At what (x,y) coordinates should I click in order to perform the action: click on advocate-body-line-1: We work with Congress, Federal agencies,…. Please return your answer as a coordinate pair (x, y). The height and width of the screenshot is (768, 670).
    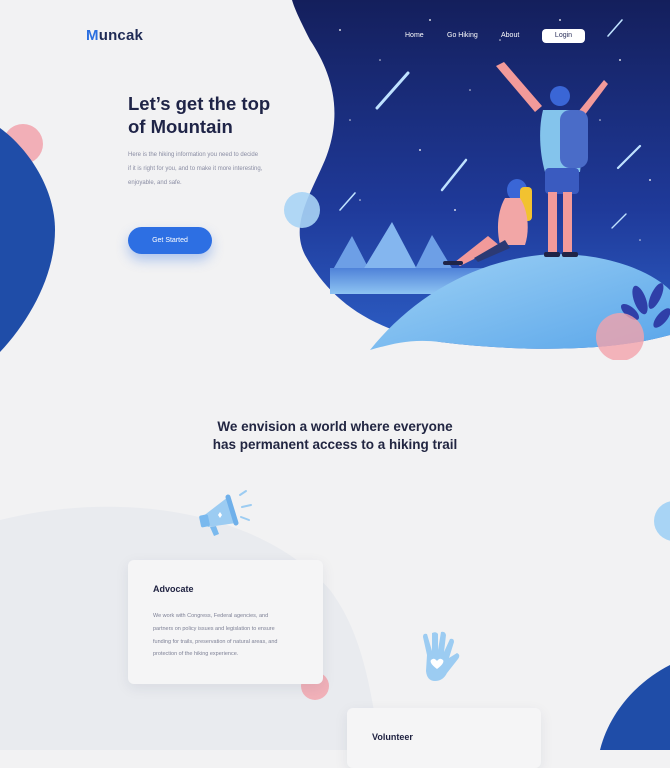
    Looking at the image, I should click on (211, 616).